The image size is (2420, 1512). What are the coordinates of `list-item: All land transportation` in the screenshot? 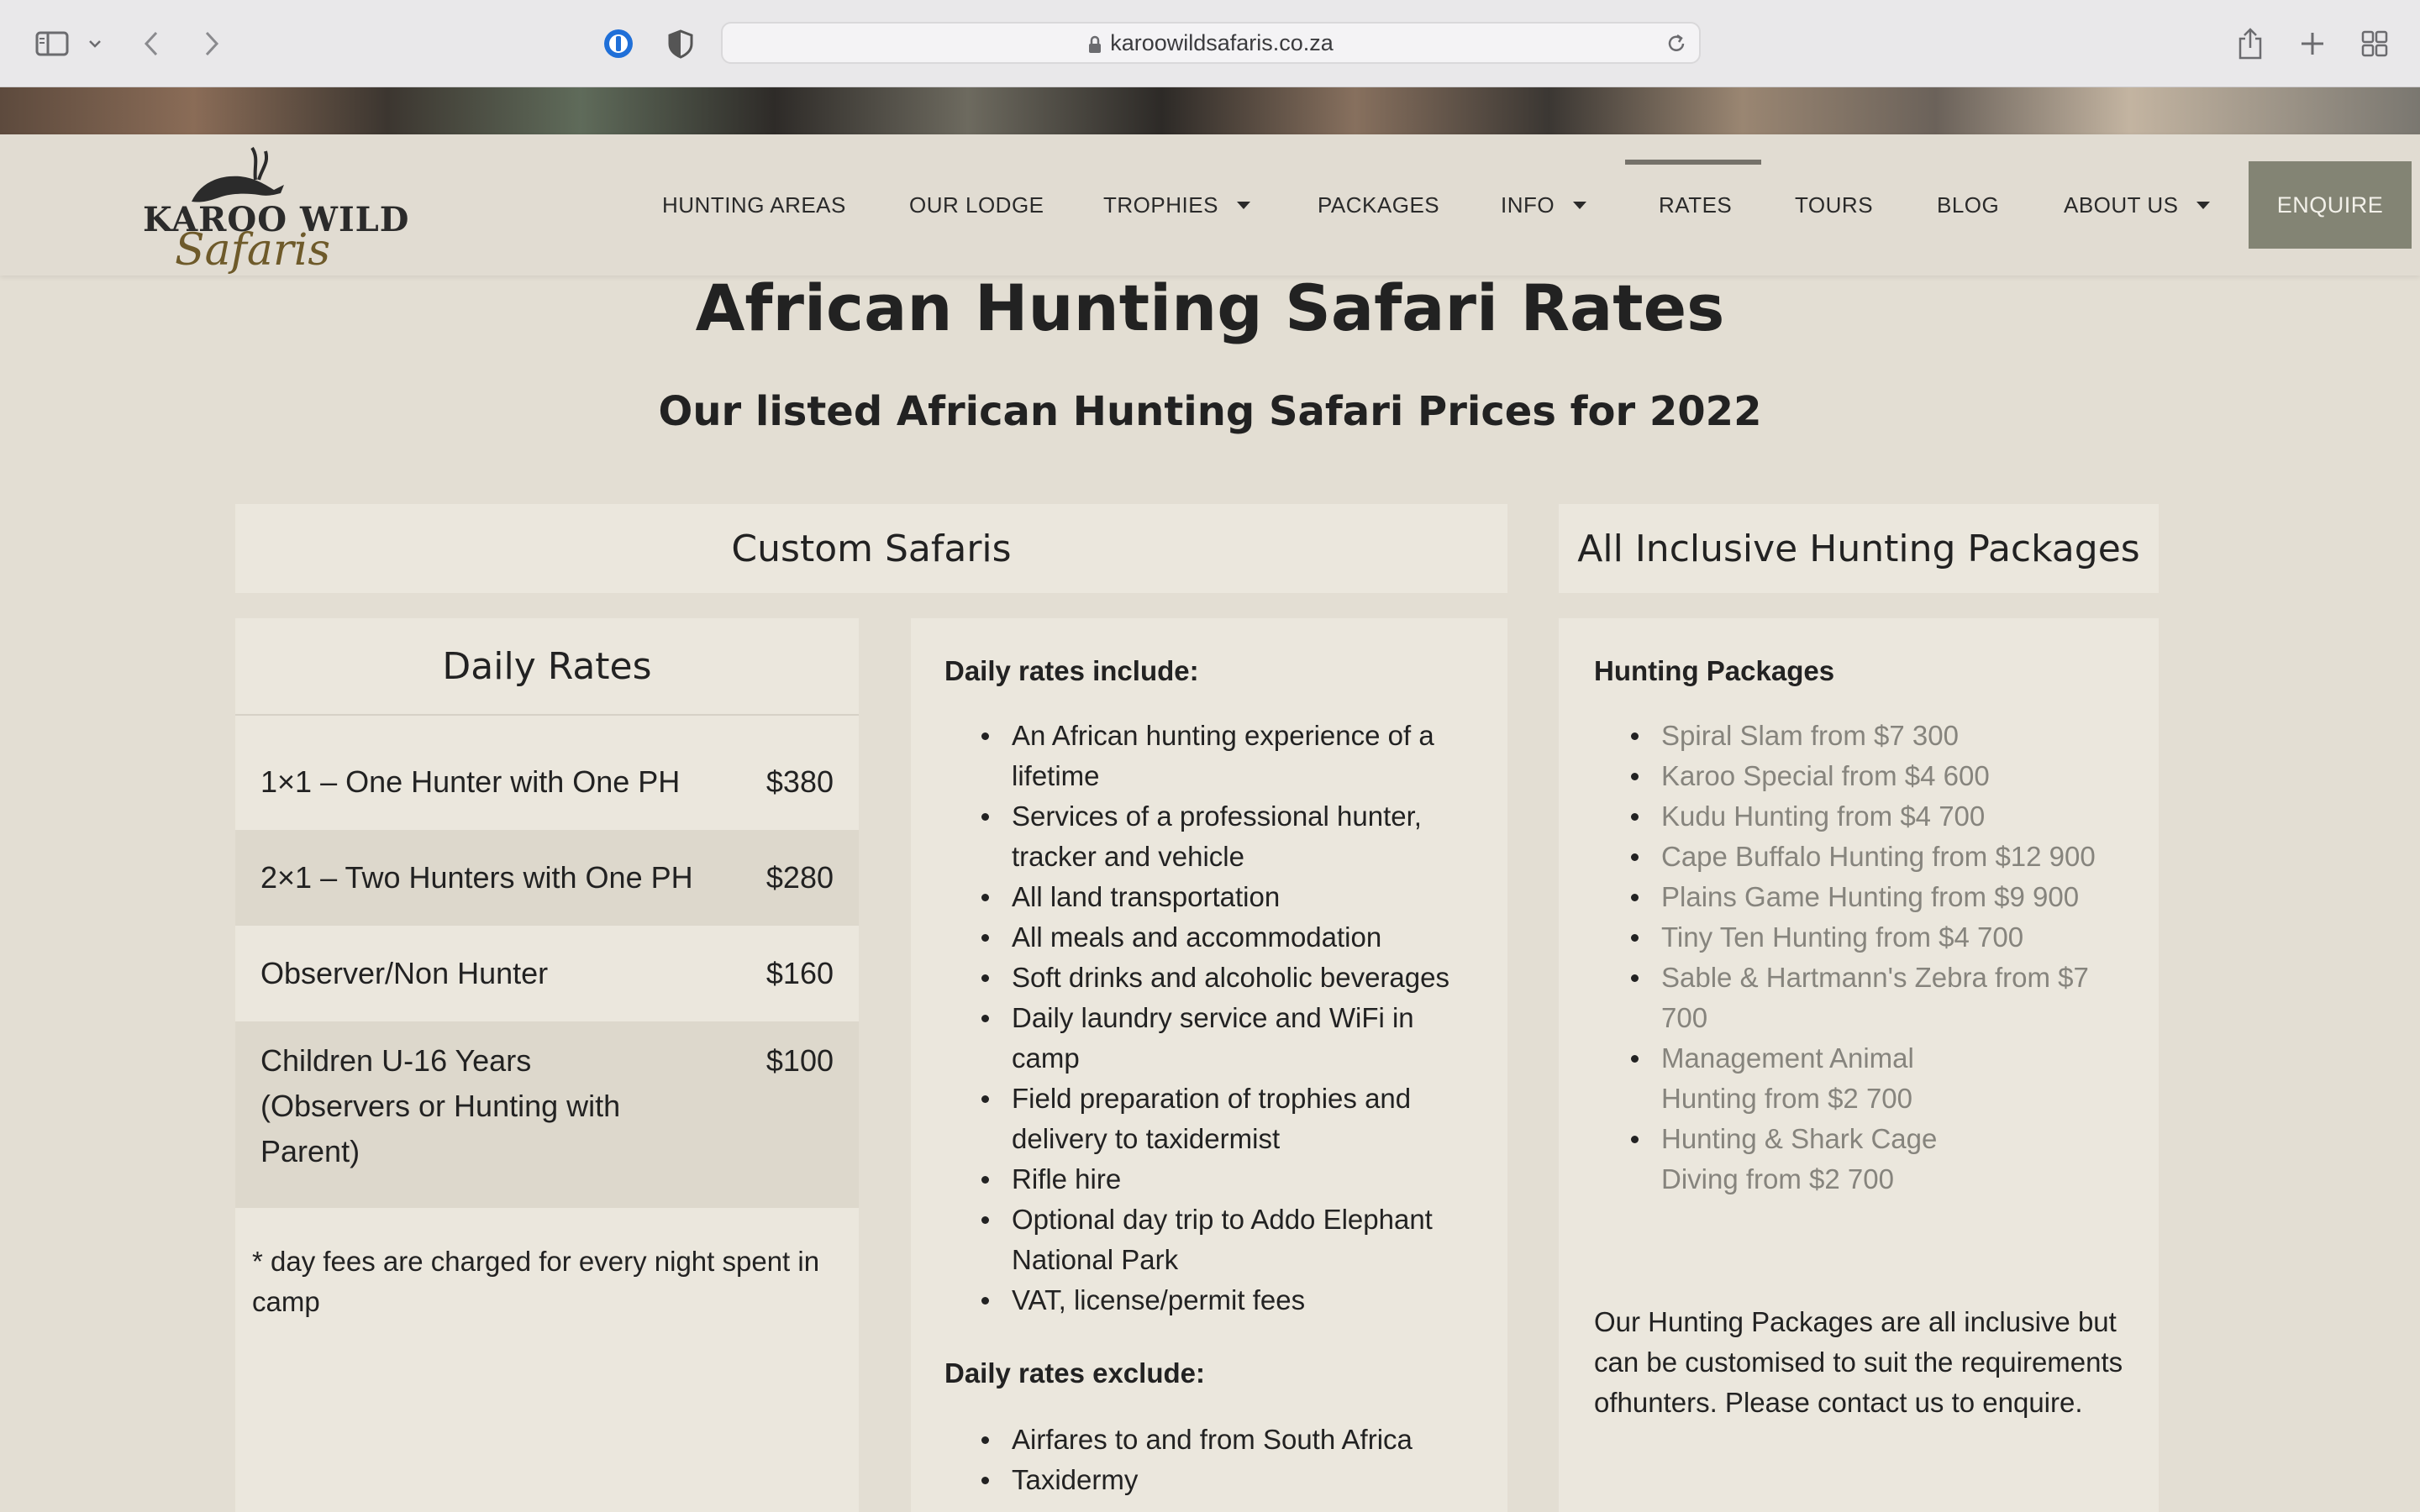 It's located at (1213, 897).